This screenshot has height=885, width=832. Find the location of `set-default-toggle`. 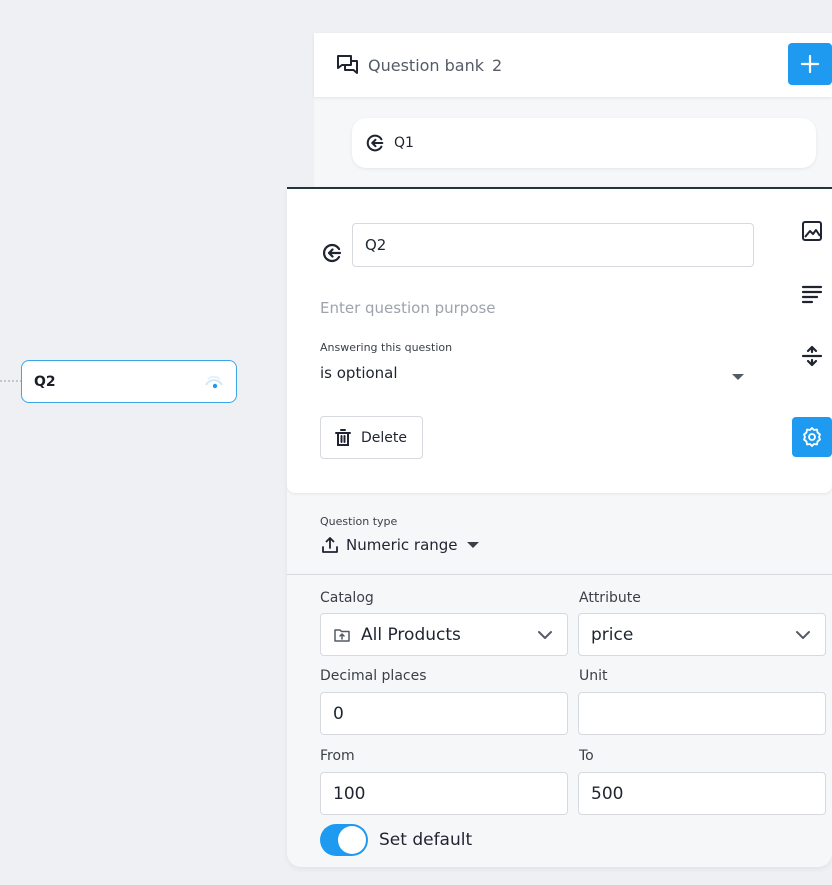

set-default-toggle is located at coordinates (344, 840).